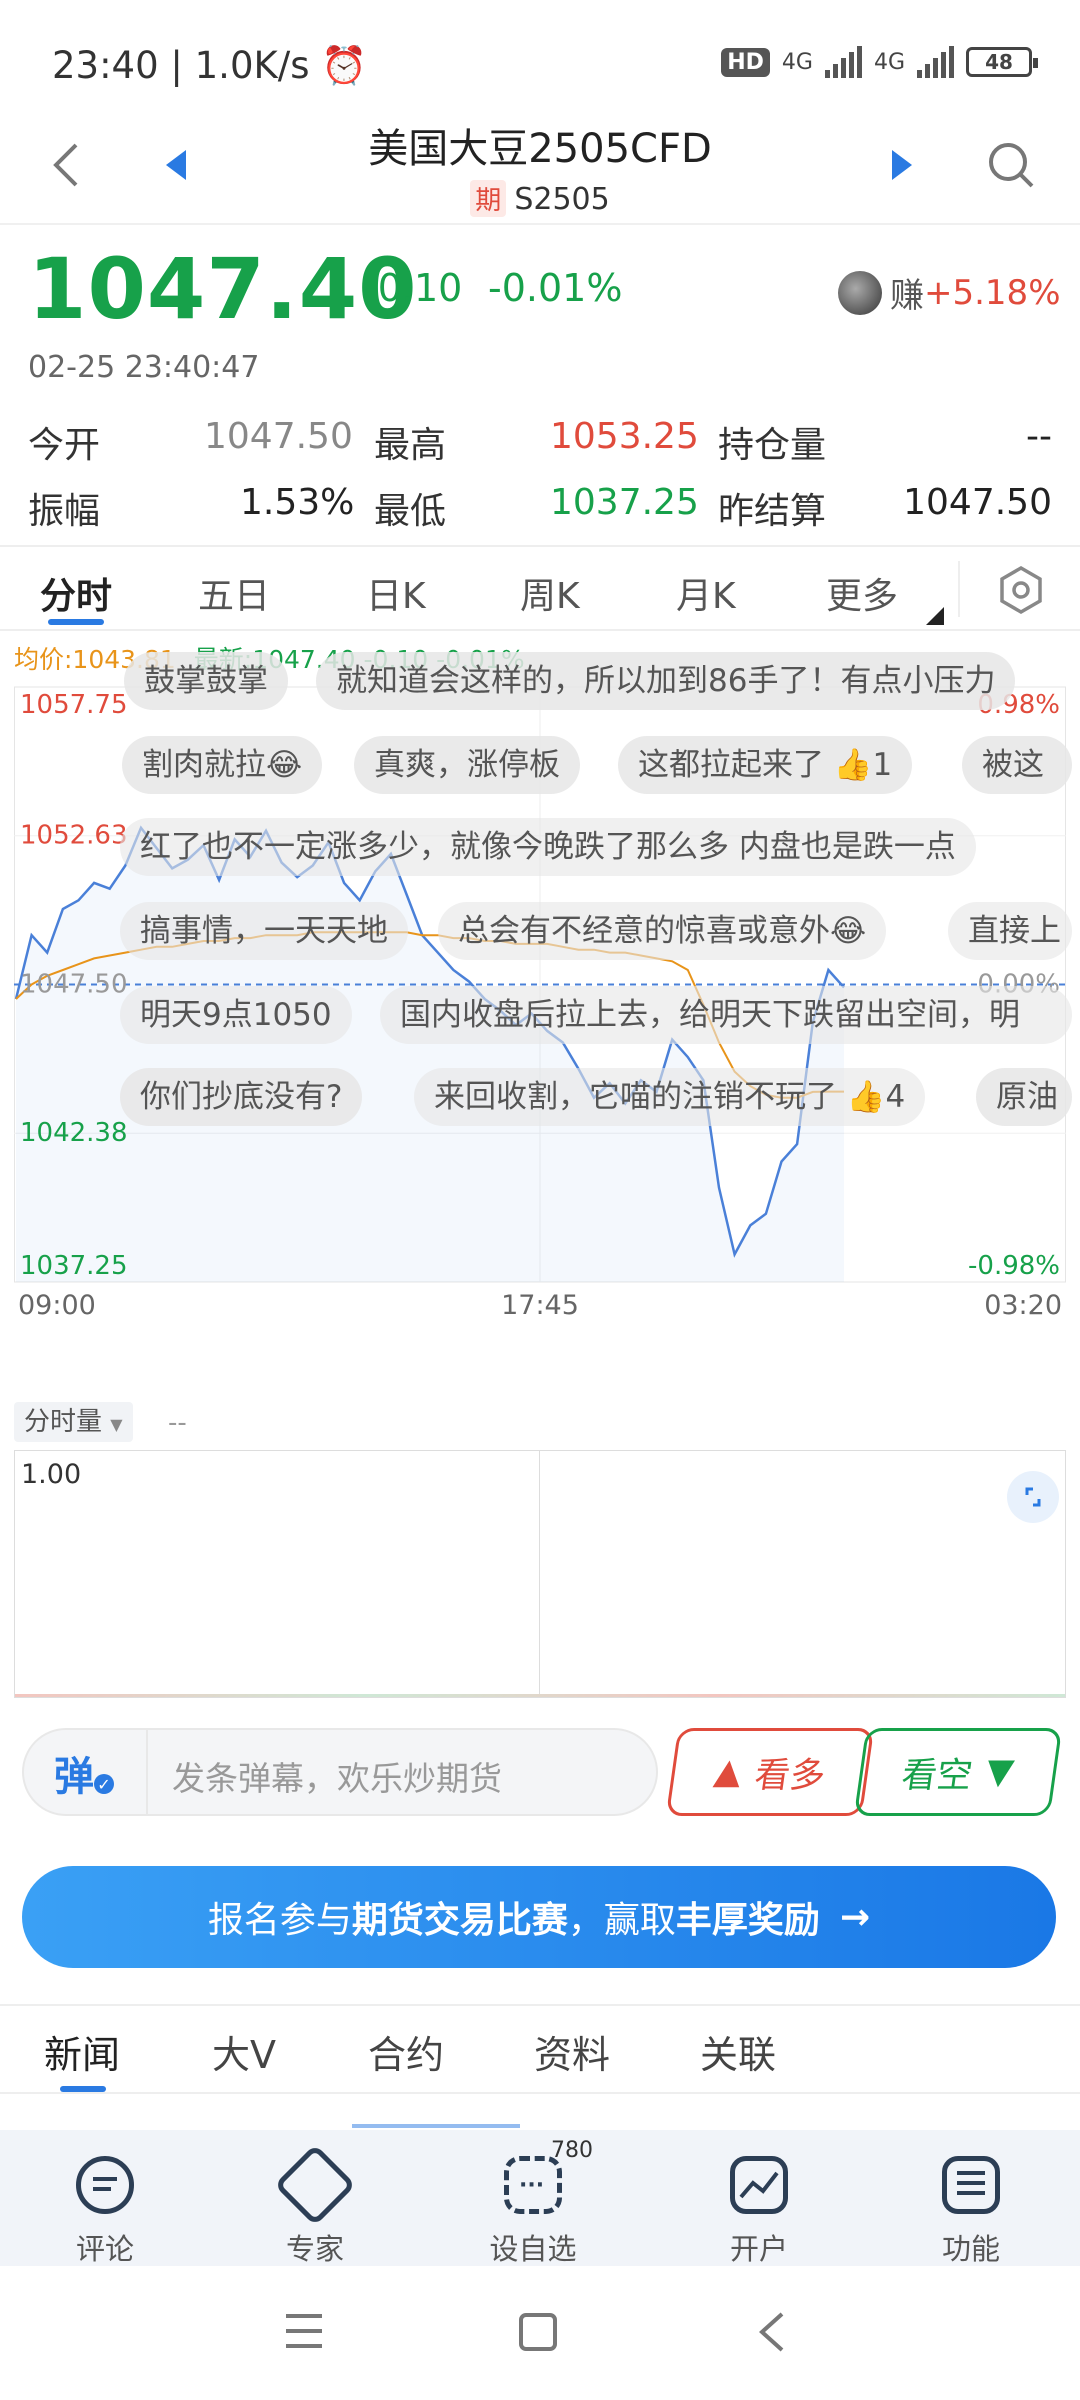 The image size is (1080, 2400). Describe the element at coordinates (84, 1773) in the screenshot. I see `danmu-toggle-icon: 弹 ✓` at that location.